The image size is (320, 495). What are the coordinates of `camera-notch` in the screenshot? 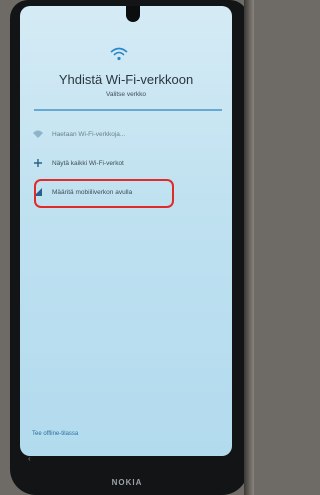 It's located at (133, 14).